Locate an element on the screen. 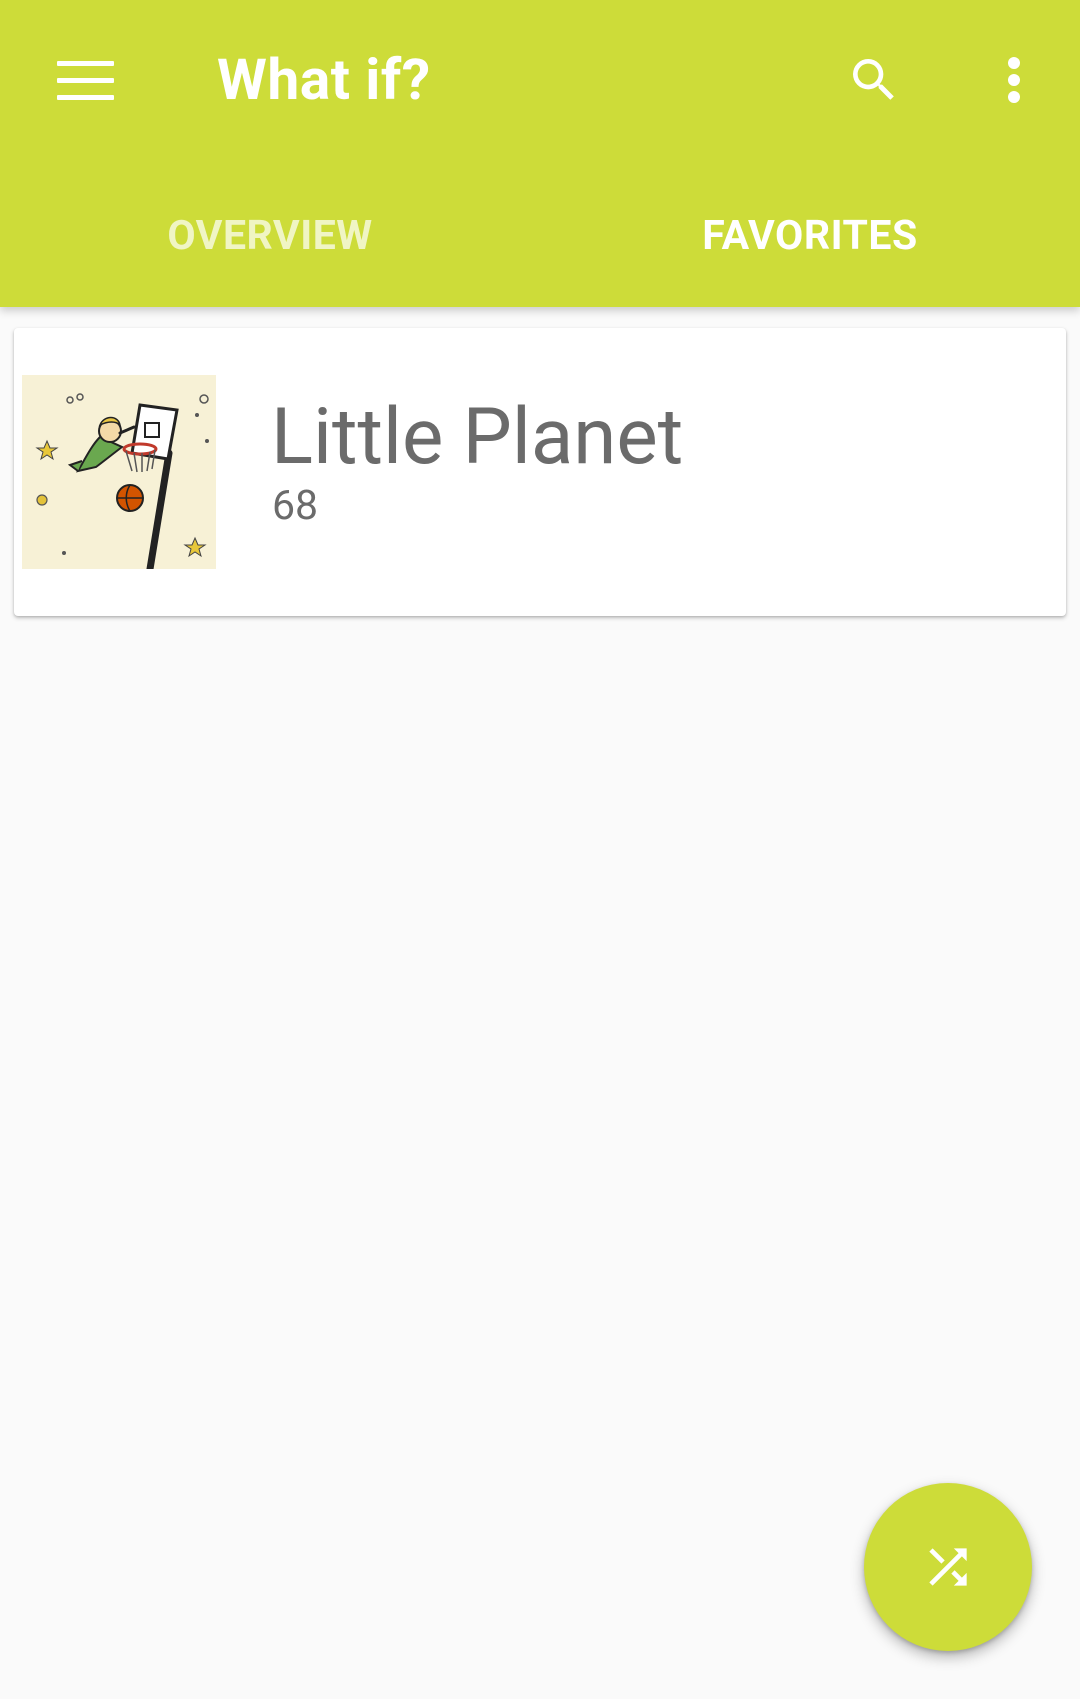 The width and height of the screenshot is (1080, 1699). tab-favorites: FAVORITES is located at coordinates (810, 236).